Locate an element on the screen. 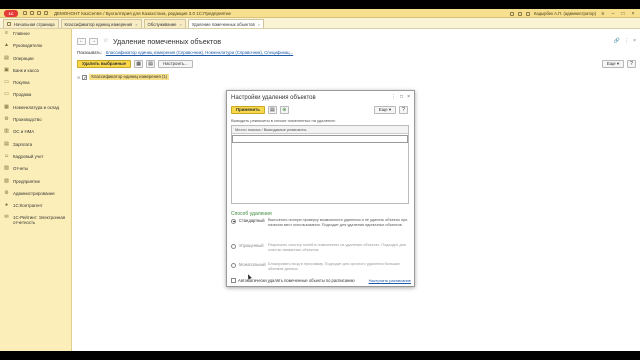  attributes-table: Место поиска / Выводимые реквизиты is located at coordinates (320, 164).